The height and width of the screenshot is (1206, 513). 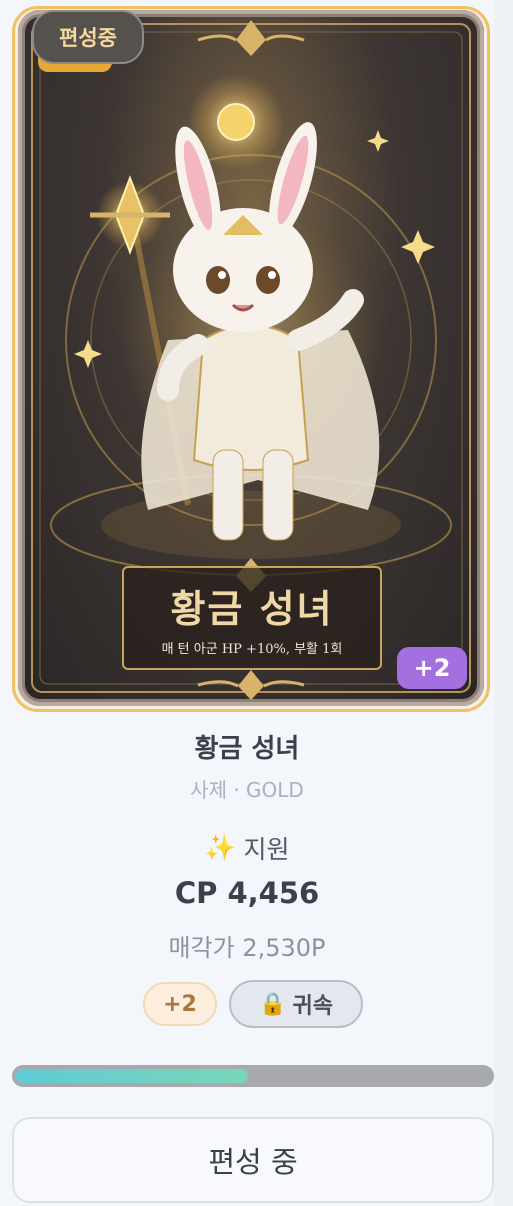 I want to click on enhance-chip: +2, so click(x=180, y=1004).